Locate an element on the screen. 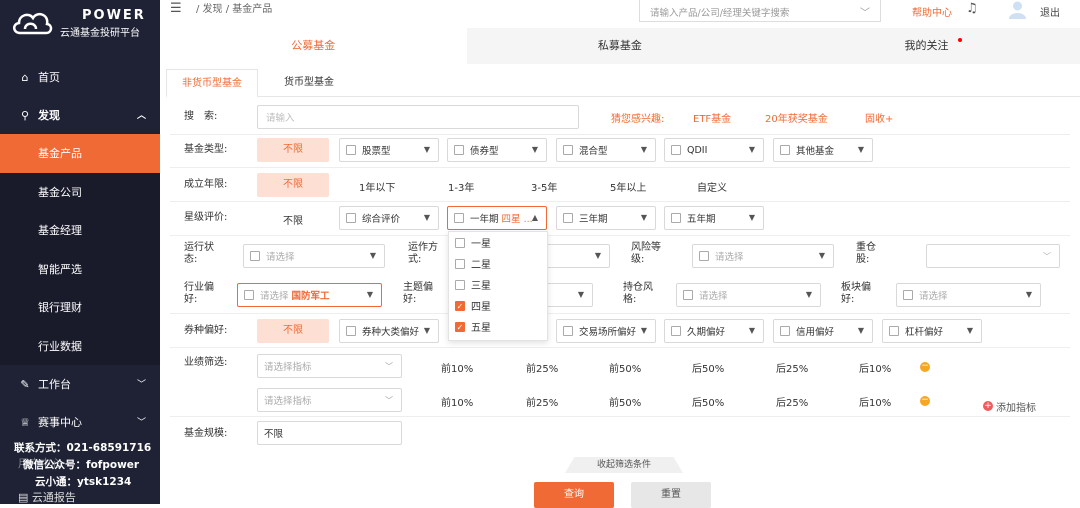 Image resolution: width=1080 pixels, height=508 pixels. dropdown-option-three-star: 三星 is located at coordinates (498, 284).